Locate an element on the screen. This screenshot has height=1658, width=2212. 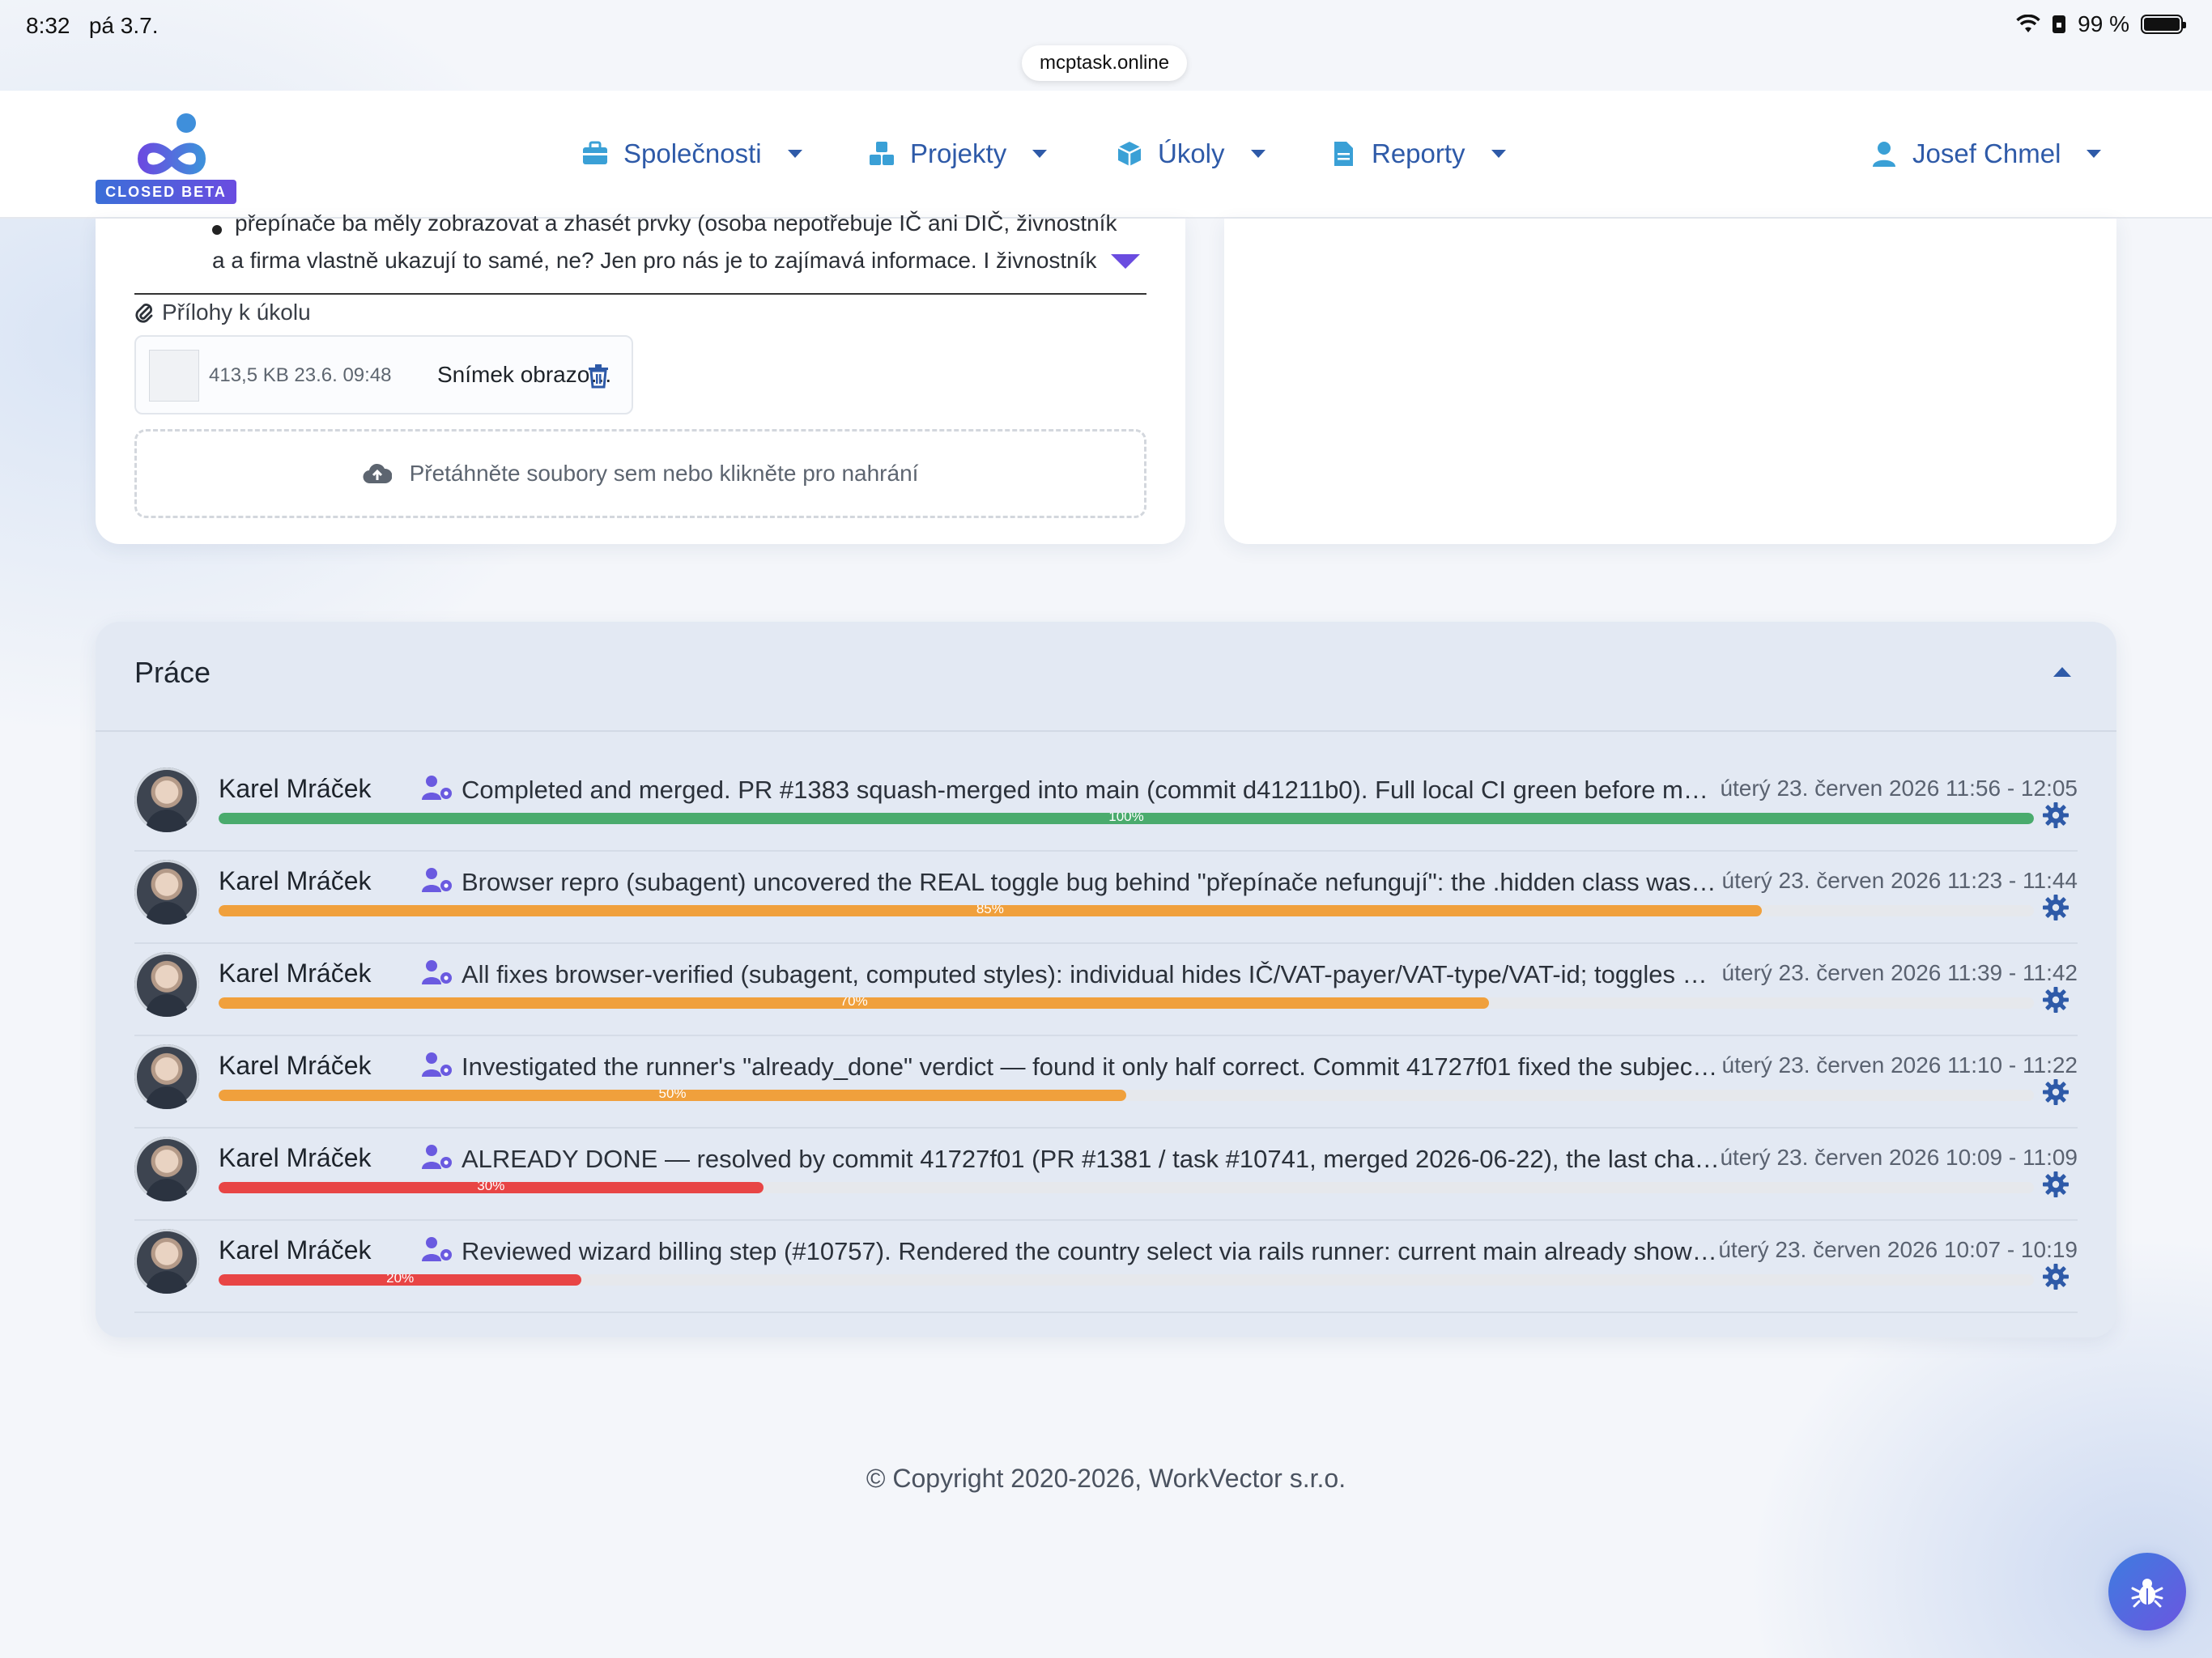
cube-icon is located at coordinates (1129, 154).